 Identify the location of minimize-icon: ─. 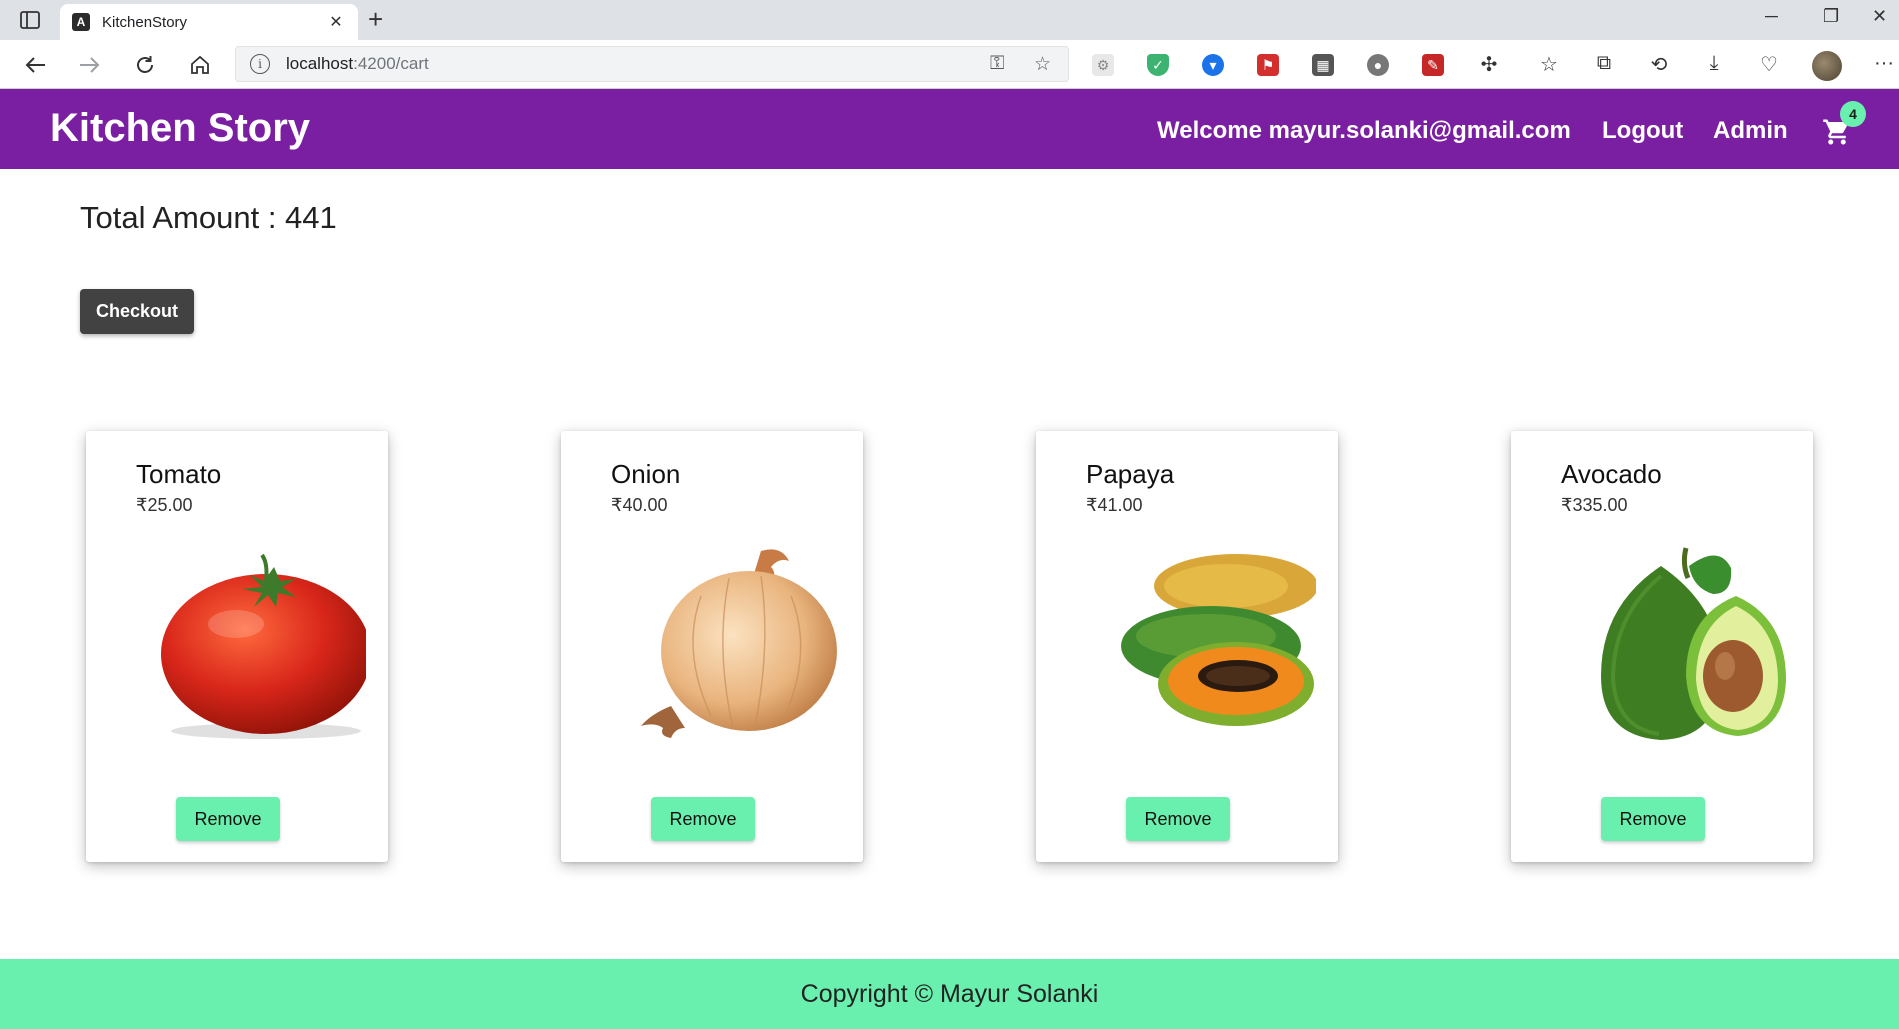
(1771, 16).